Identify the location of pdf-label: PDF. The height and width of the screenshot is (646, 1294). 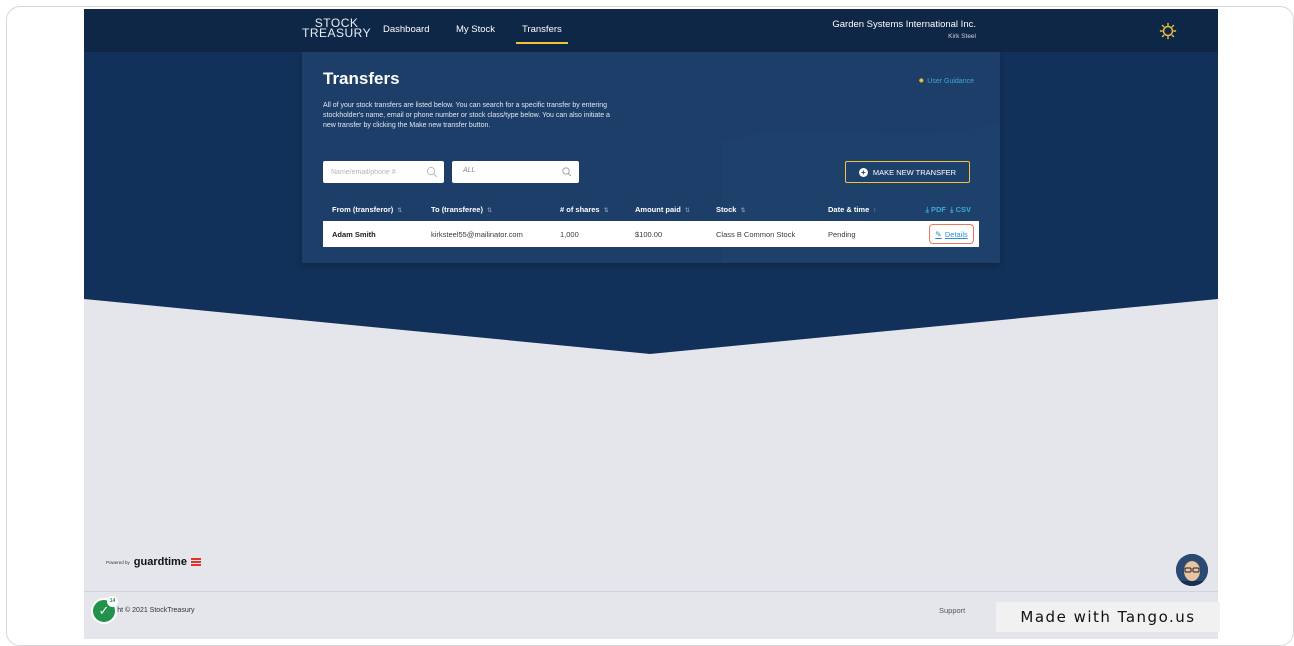
(938, 209).